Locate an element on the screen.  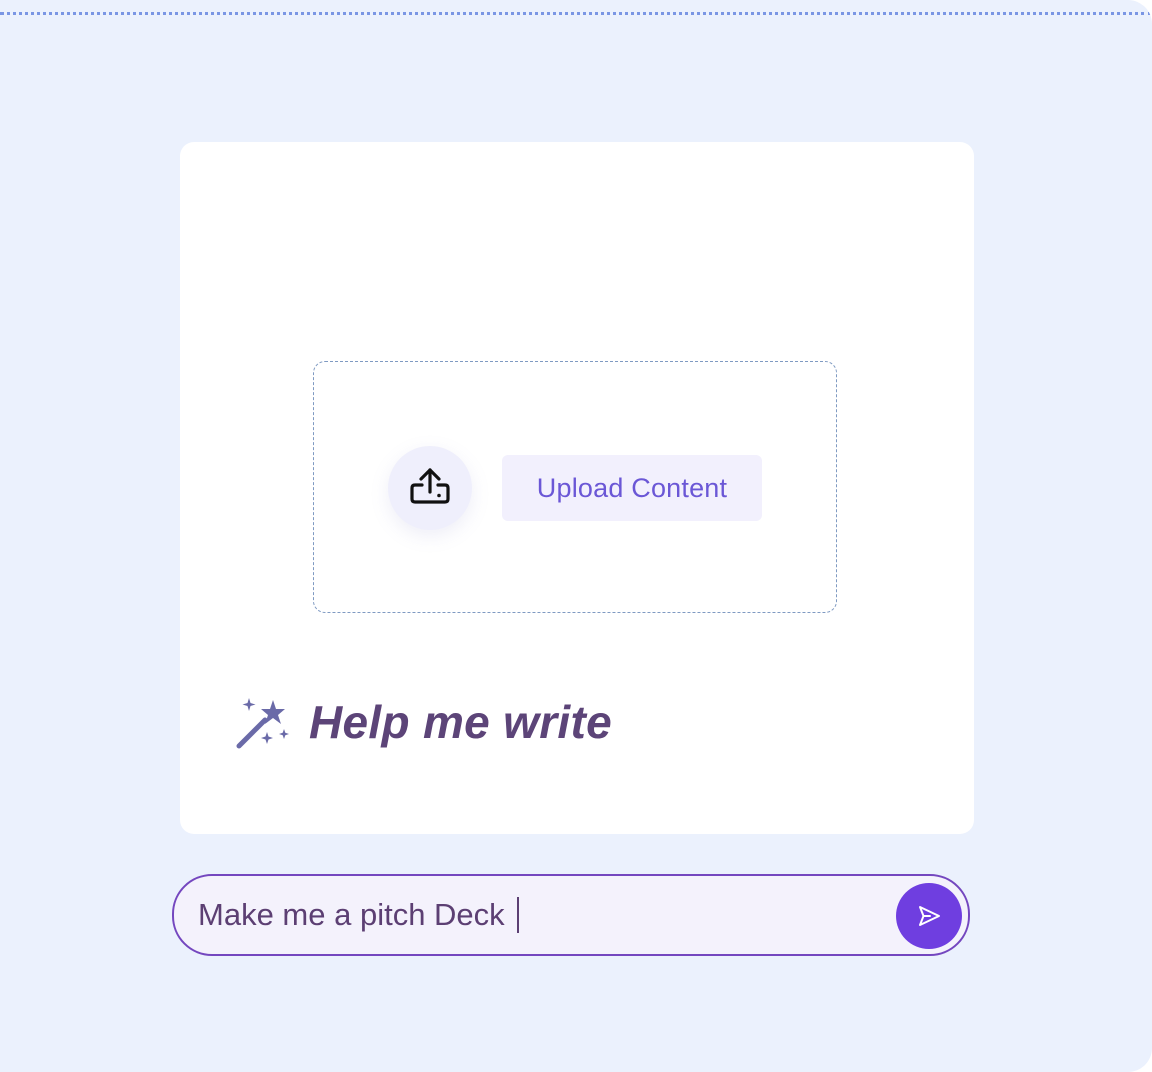
chat-input-field: Make me a pitch Deck is located at coordinates (358, 915).